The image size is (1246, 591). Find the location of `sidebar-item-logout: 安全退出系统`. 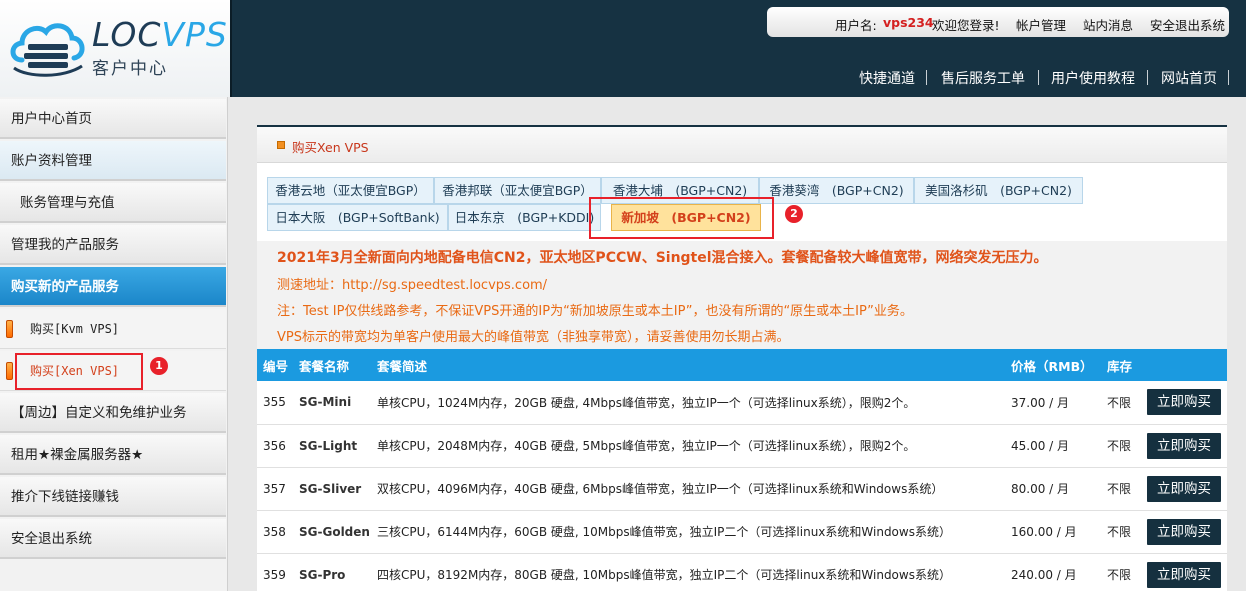

sidebar-item-logout: 安全退出系统 is located at coordinates (113, 539).